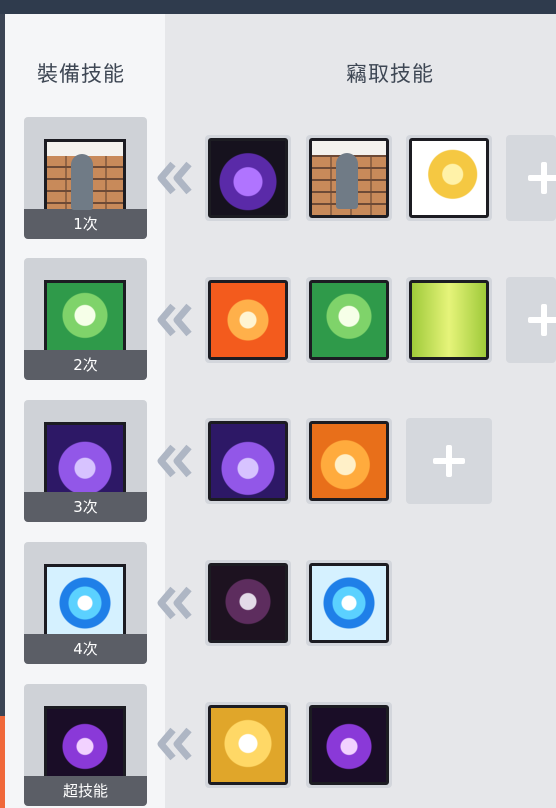  Describe the element at coordinates (85, 649) in the screenshot. I see `slot-caption: 4次` at that location.